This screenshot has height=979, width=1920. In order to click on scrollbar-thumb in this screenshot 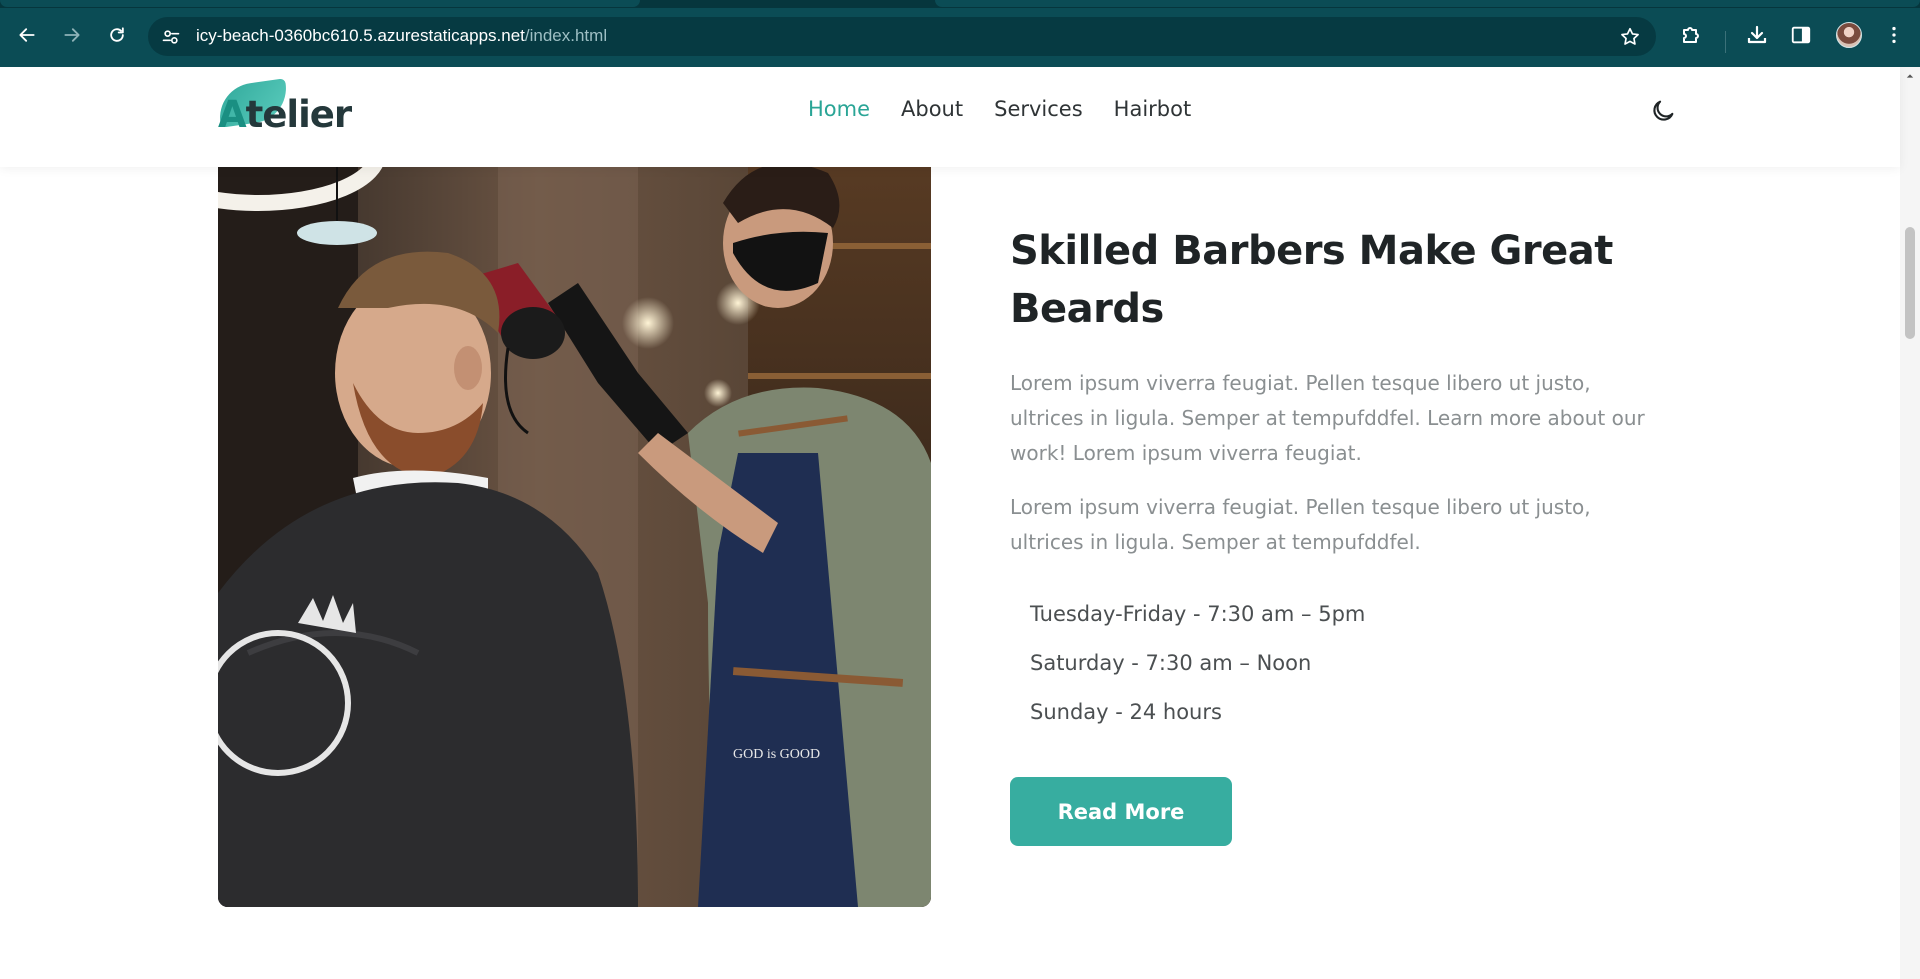, I will do `click(1910, 283)`.